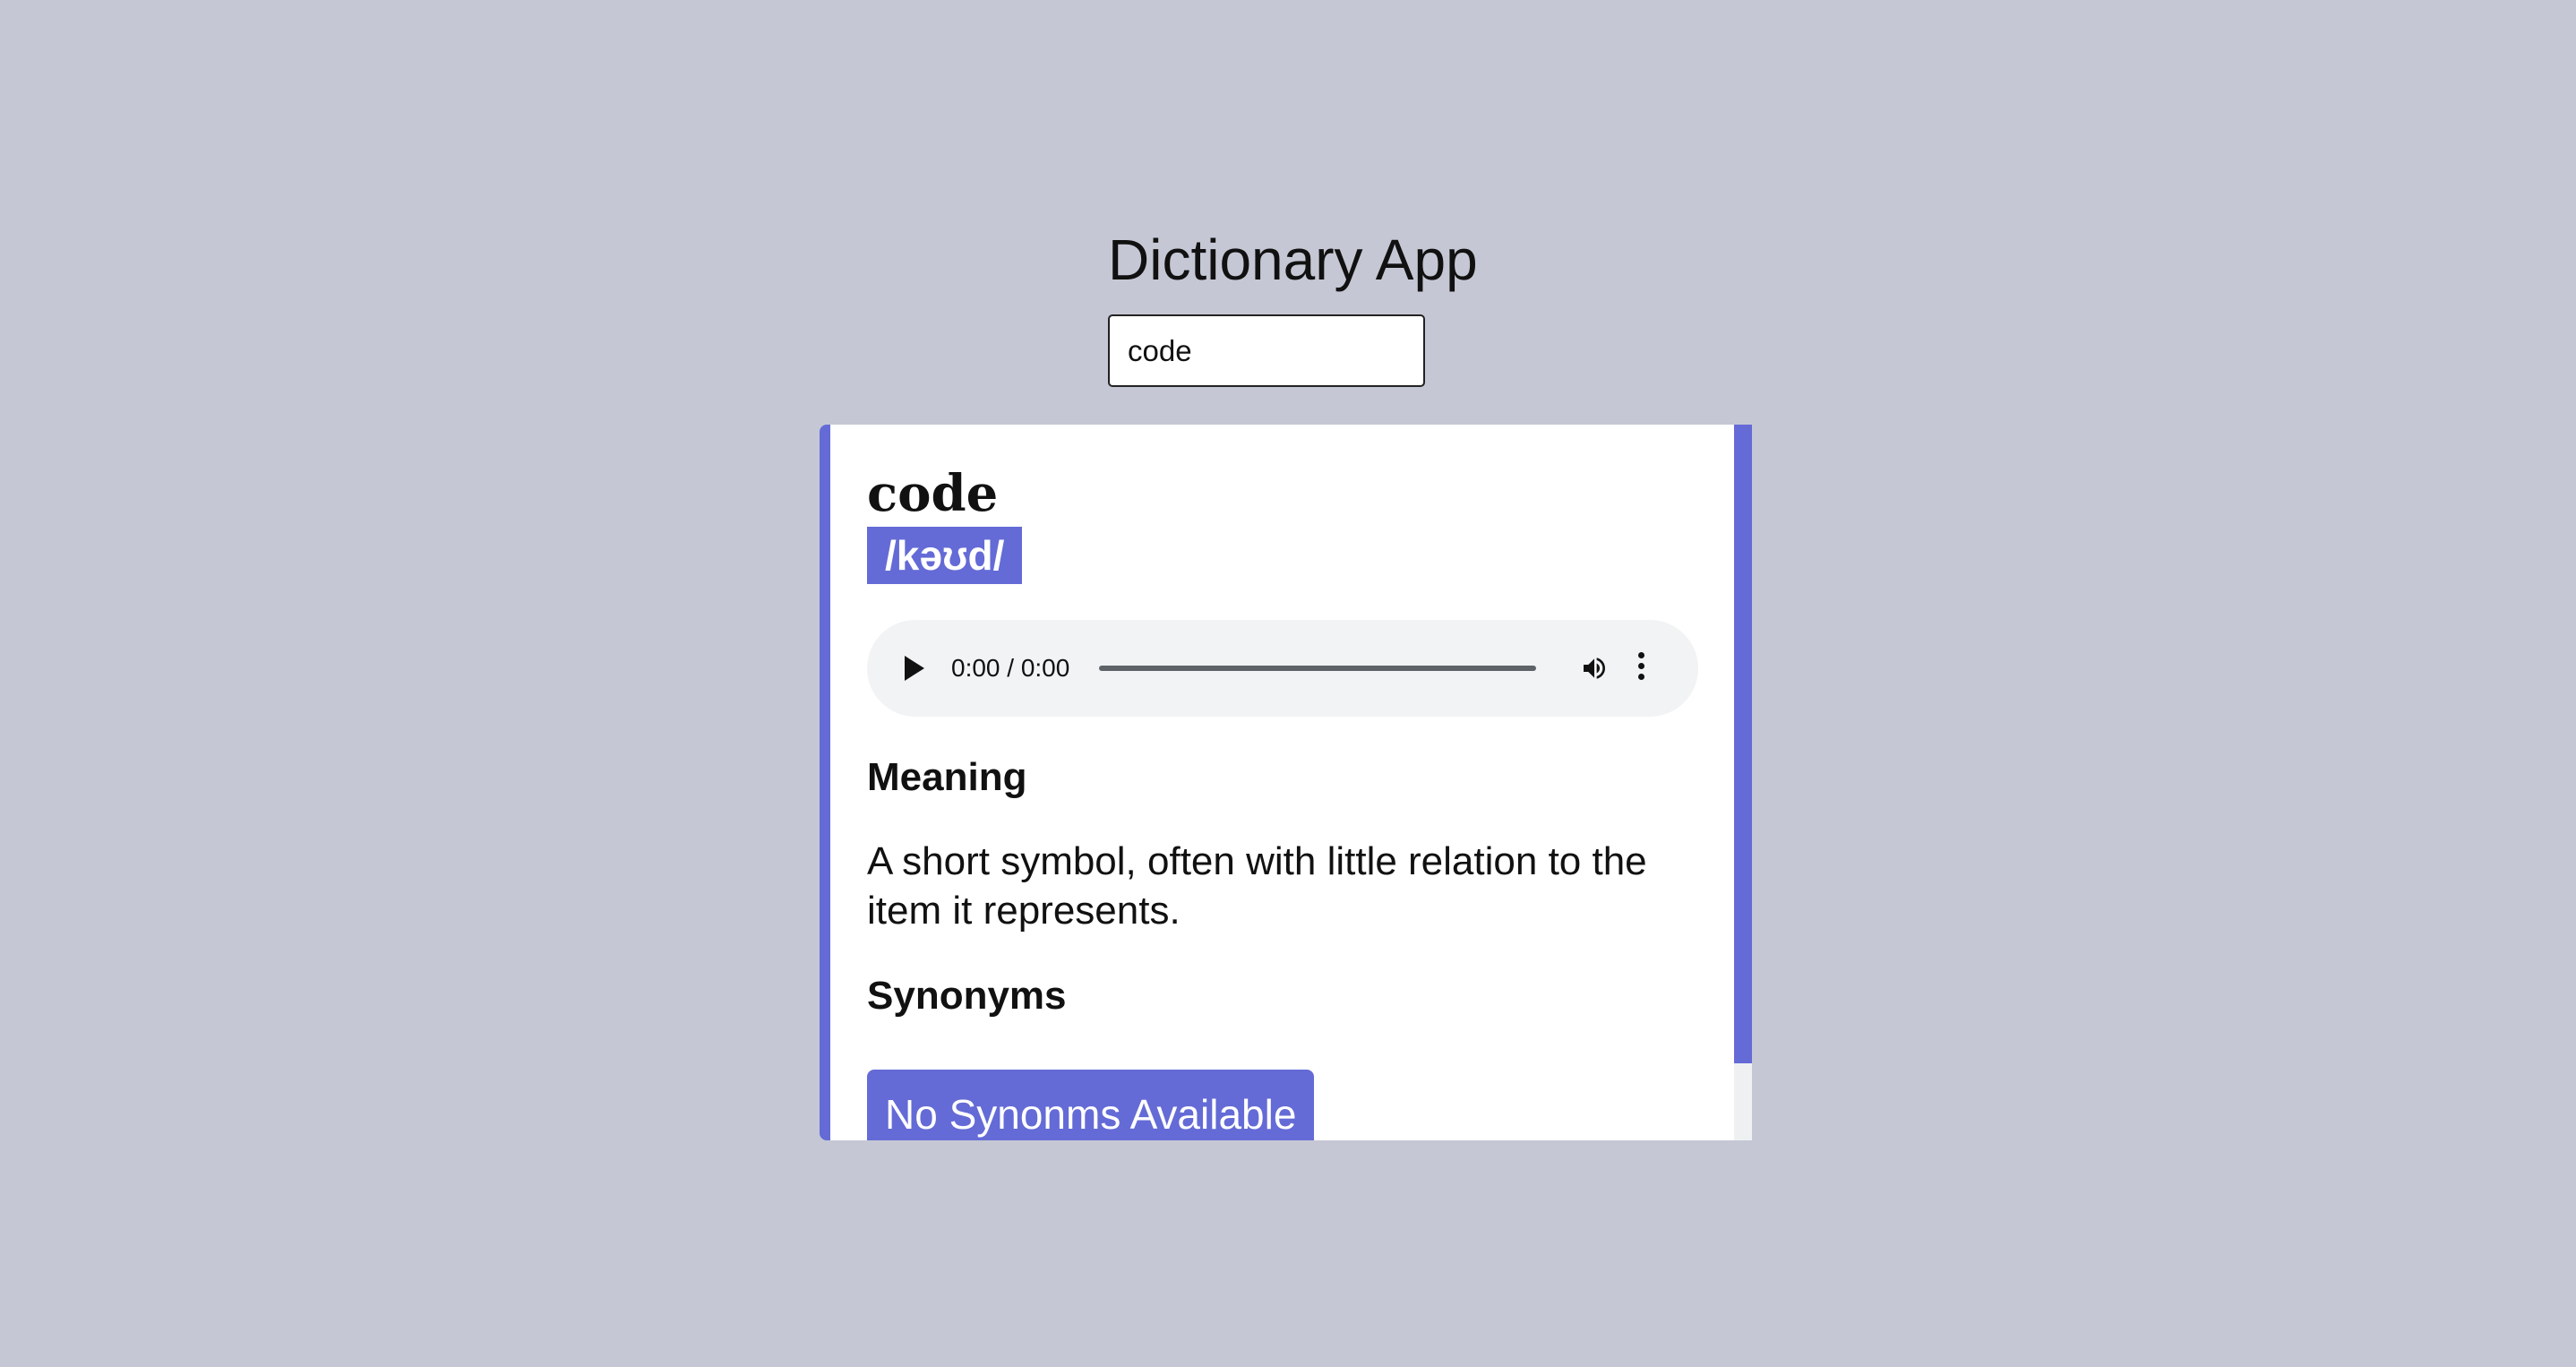 Image resolution: width=2576 pixels, height=1367 pixels. Describe the element at coordinates (1266, 350) in the screenshot. I see `search-input` at that location.